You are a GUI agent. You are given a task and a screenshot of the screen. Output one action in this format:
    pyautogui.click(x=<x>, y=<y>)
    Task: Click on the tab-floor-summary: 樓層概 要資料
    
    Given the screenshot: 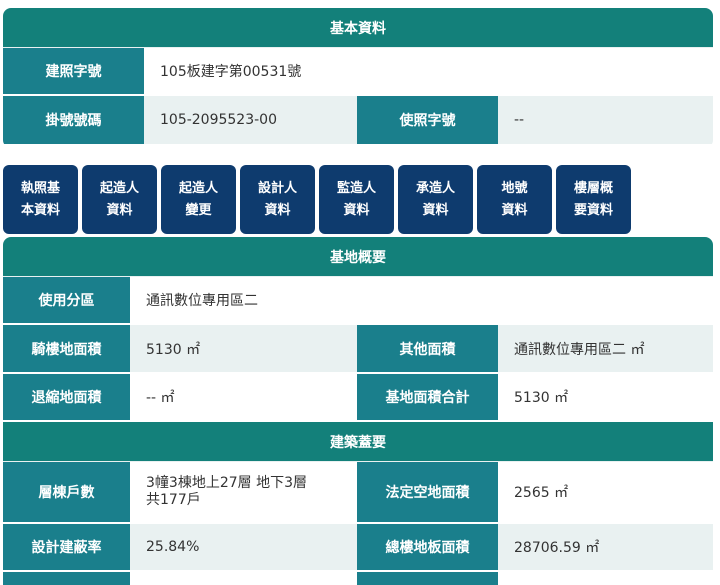 What is the action you would take?
    pyautogui.click(x=593, y=199)
    